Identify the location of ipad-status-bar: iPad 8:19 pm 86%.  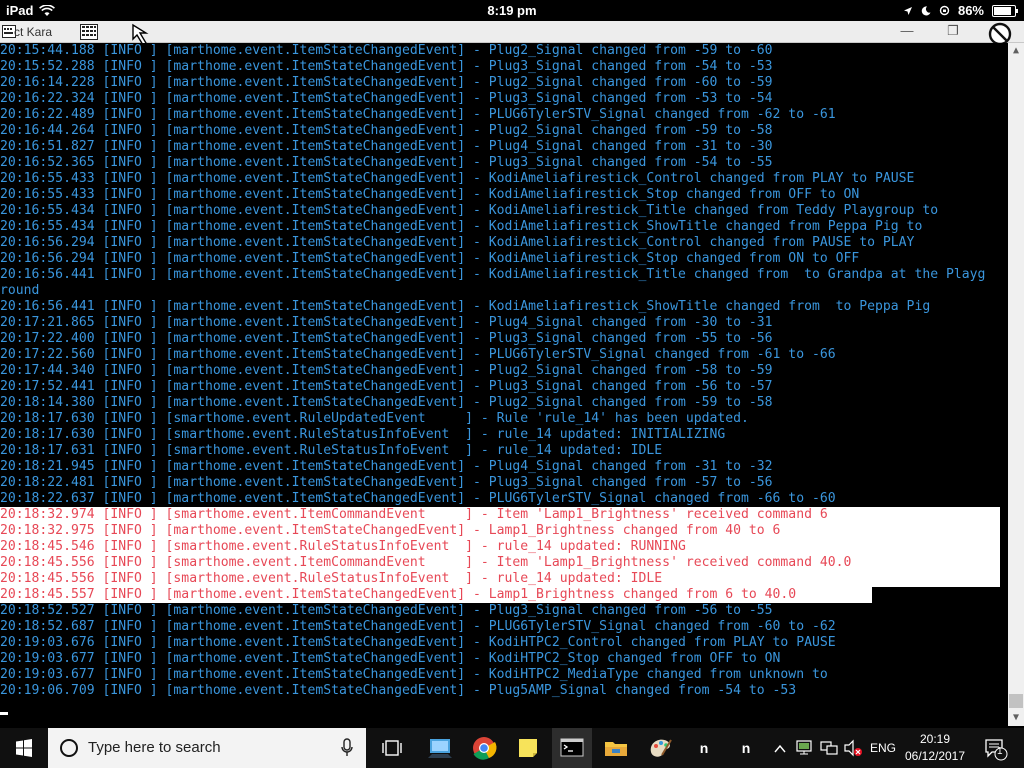
(512, 10).